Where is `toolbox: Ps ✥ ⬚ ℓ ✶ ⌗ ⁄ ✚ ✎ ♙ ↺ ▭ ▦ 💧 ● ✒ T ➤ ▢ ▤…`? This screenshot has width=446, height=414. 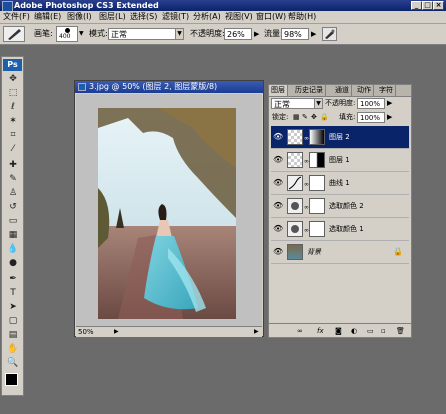 toolbox: Ps ✥ ⬚ ℓ ✶ ⌗ ⁄ ✚ ✎ ♙ ↺ ▭ ▦ 💧 ● ✒ T ➤ ▢ ▤… is located at coordinates (12, 226).